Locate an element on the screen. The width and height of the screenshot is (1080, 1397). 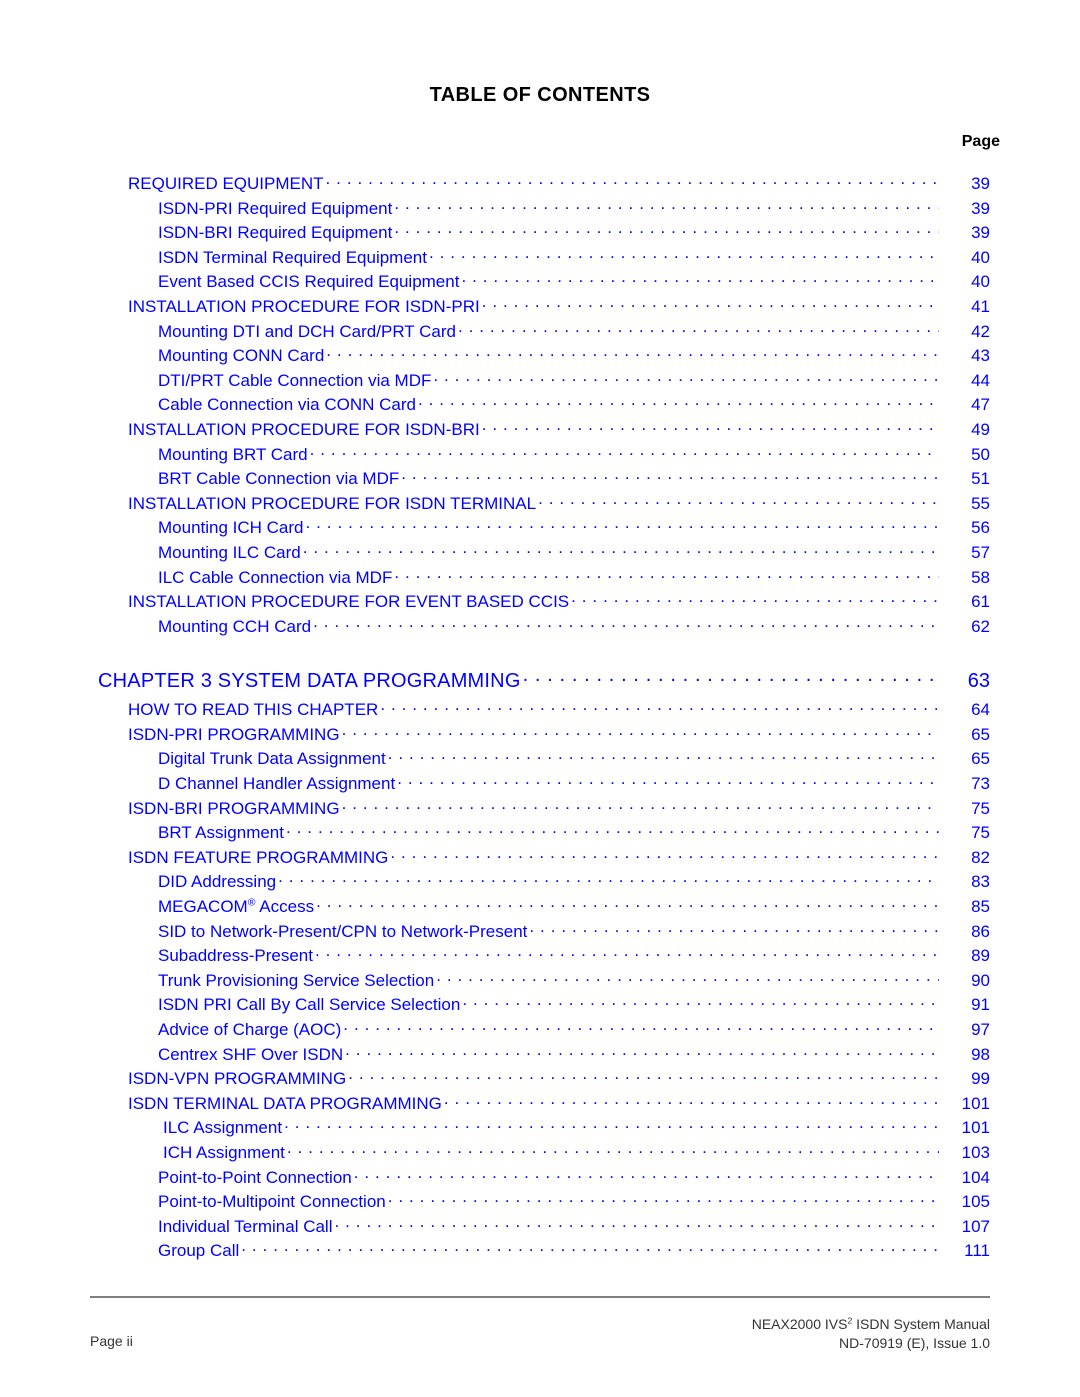
toc-entry-label: Digital Trunk Data Assignment is located at coordinates (272, 759).